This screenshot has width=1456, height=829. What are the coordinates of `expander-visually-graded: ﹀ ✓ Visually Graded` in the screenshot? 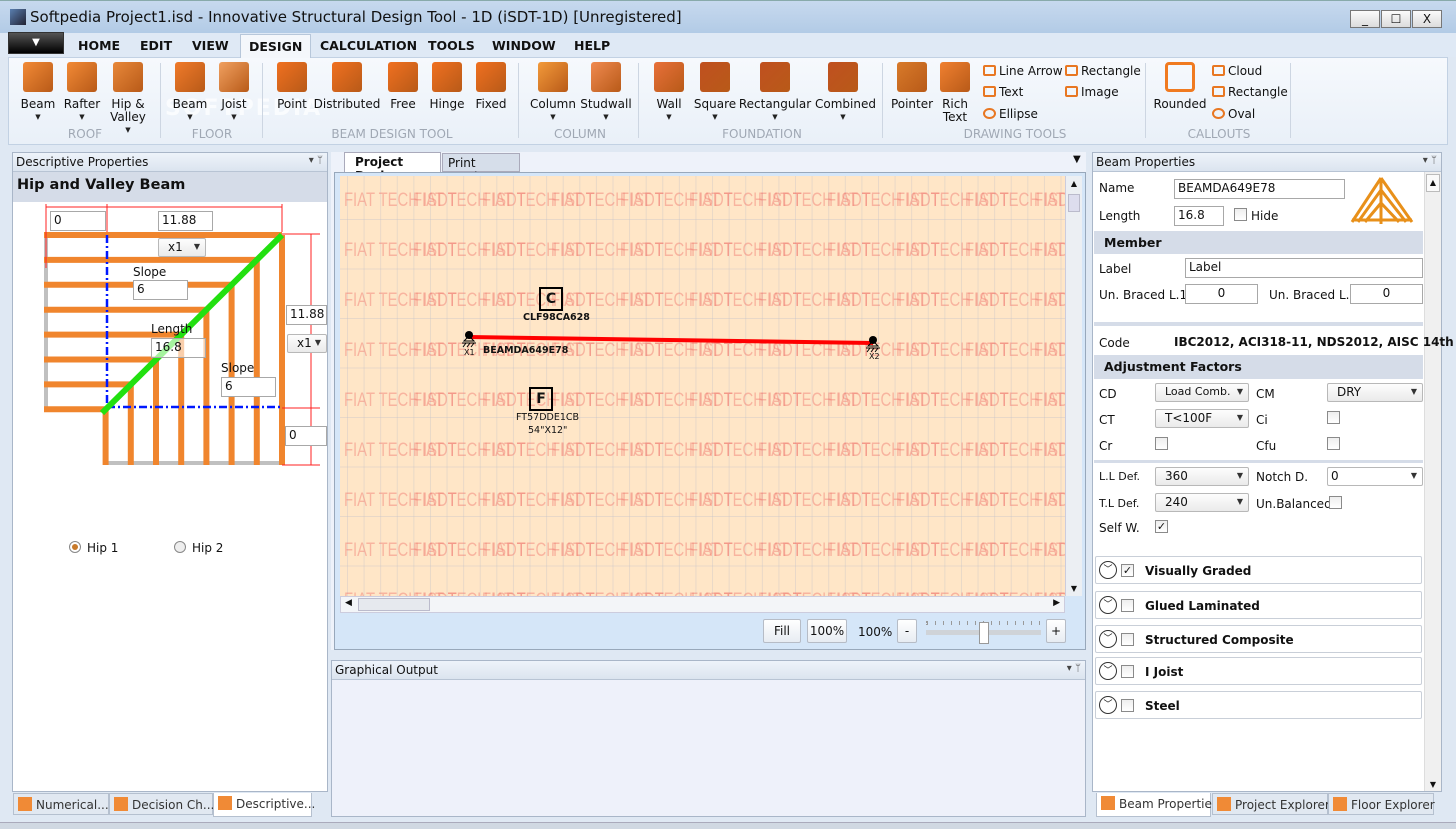 It's located at (1258, 570).